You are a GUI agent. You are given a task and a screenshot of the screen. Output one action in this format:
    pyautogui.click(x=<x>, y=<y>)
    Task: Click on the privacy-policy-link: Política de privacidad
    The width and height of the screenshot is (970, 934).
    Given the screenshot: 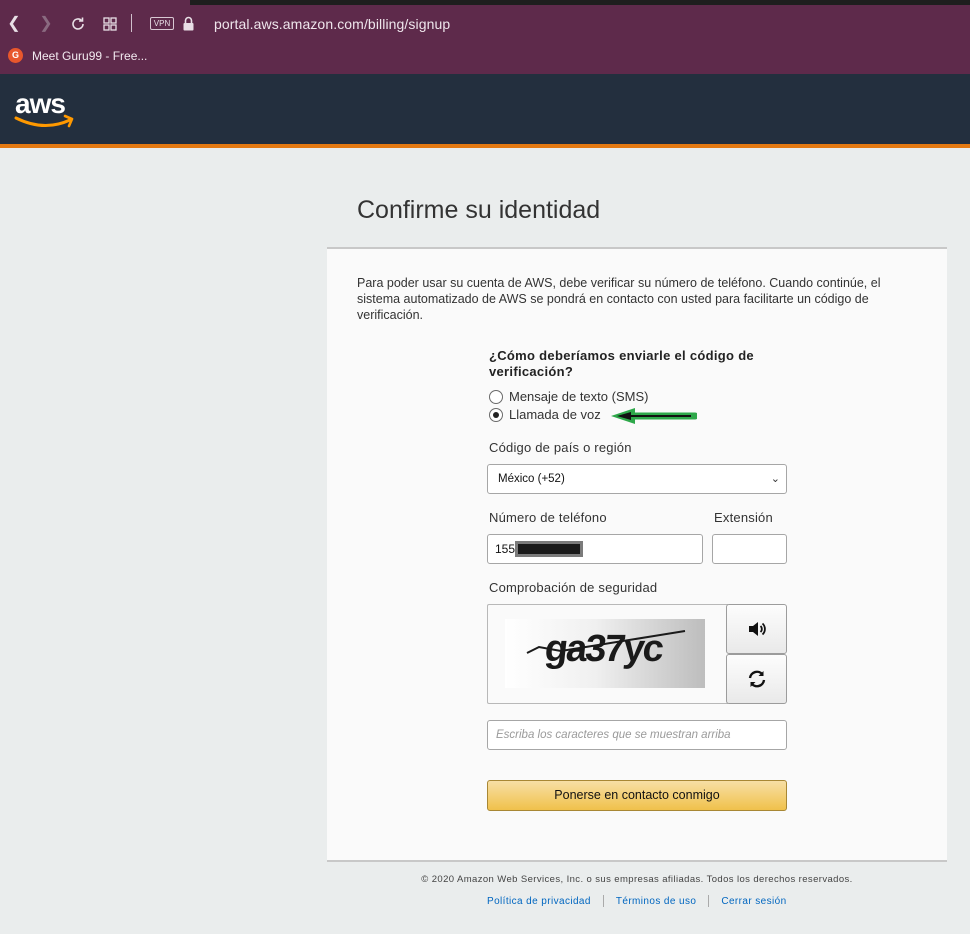 What is the action you would take?
    pyautogui.click(x=539, y=901)
    